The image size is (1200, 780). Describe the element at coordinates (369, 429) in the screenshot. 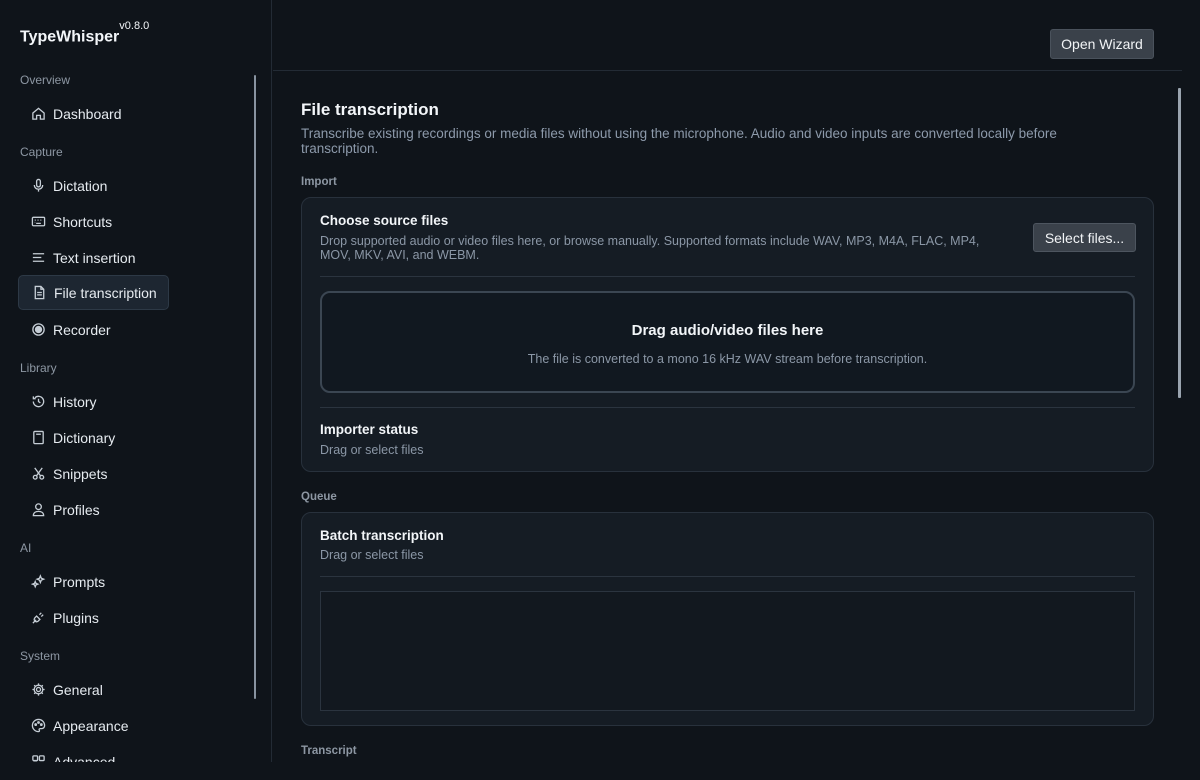

I see `importer-status-title: Importer status` at that location.